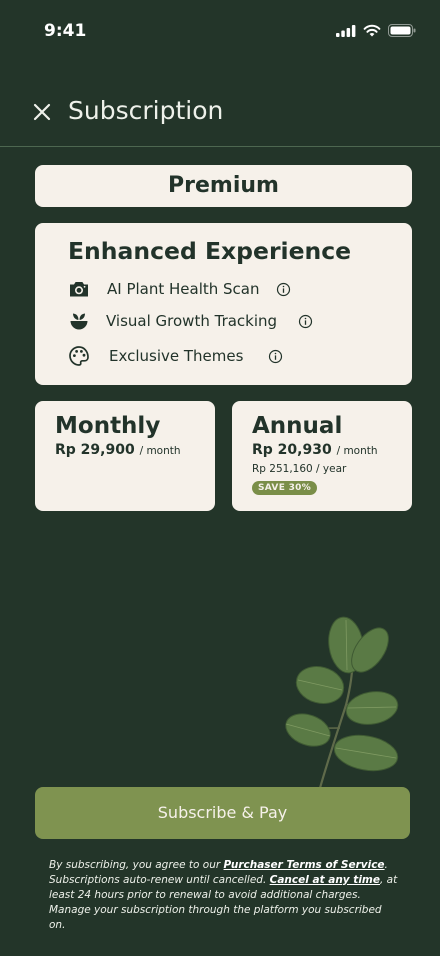 The height and width of the screenshot is (956, 440). What do you see at coordinates (285, 488) in the screenshot?
I see `save-badge: SAVE 30%` at bounding box center [285, 488].